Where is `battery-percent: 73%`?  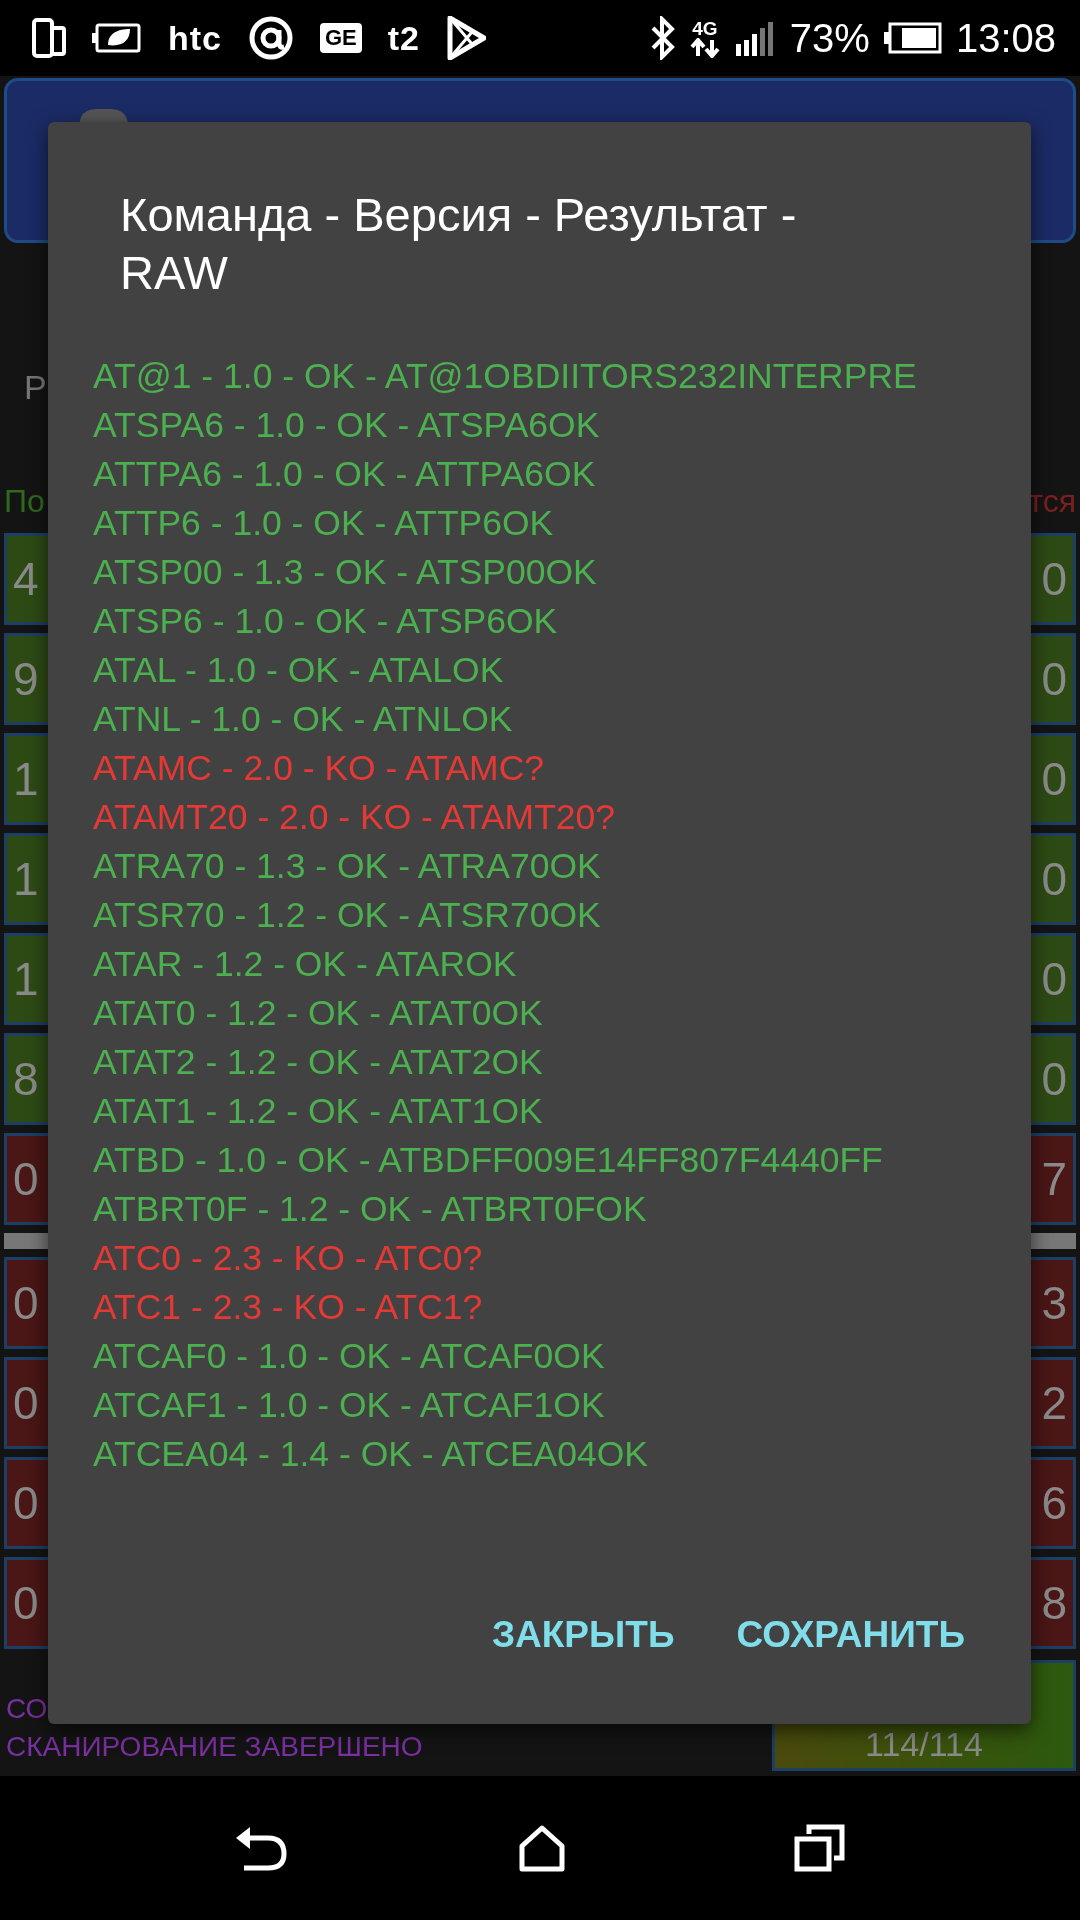 battery-percent: 73% is located at coordinates (829, 38).